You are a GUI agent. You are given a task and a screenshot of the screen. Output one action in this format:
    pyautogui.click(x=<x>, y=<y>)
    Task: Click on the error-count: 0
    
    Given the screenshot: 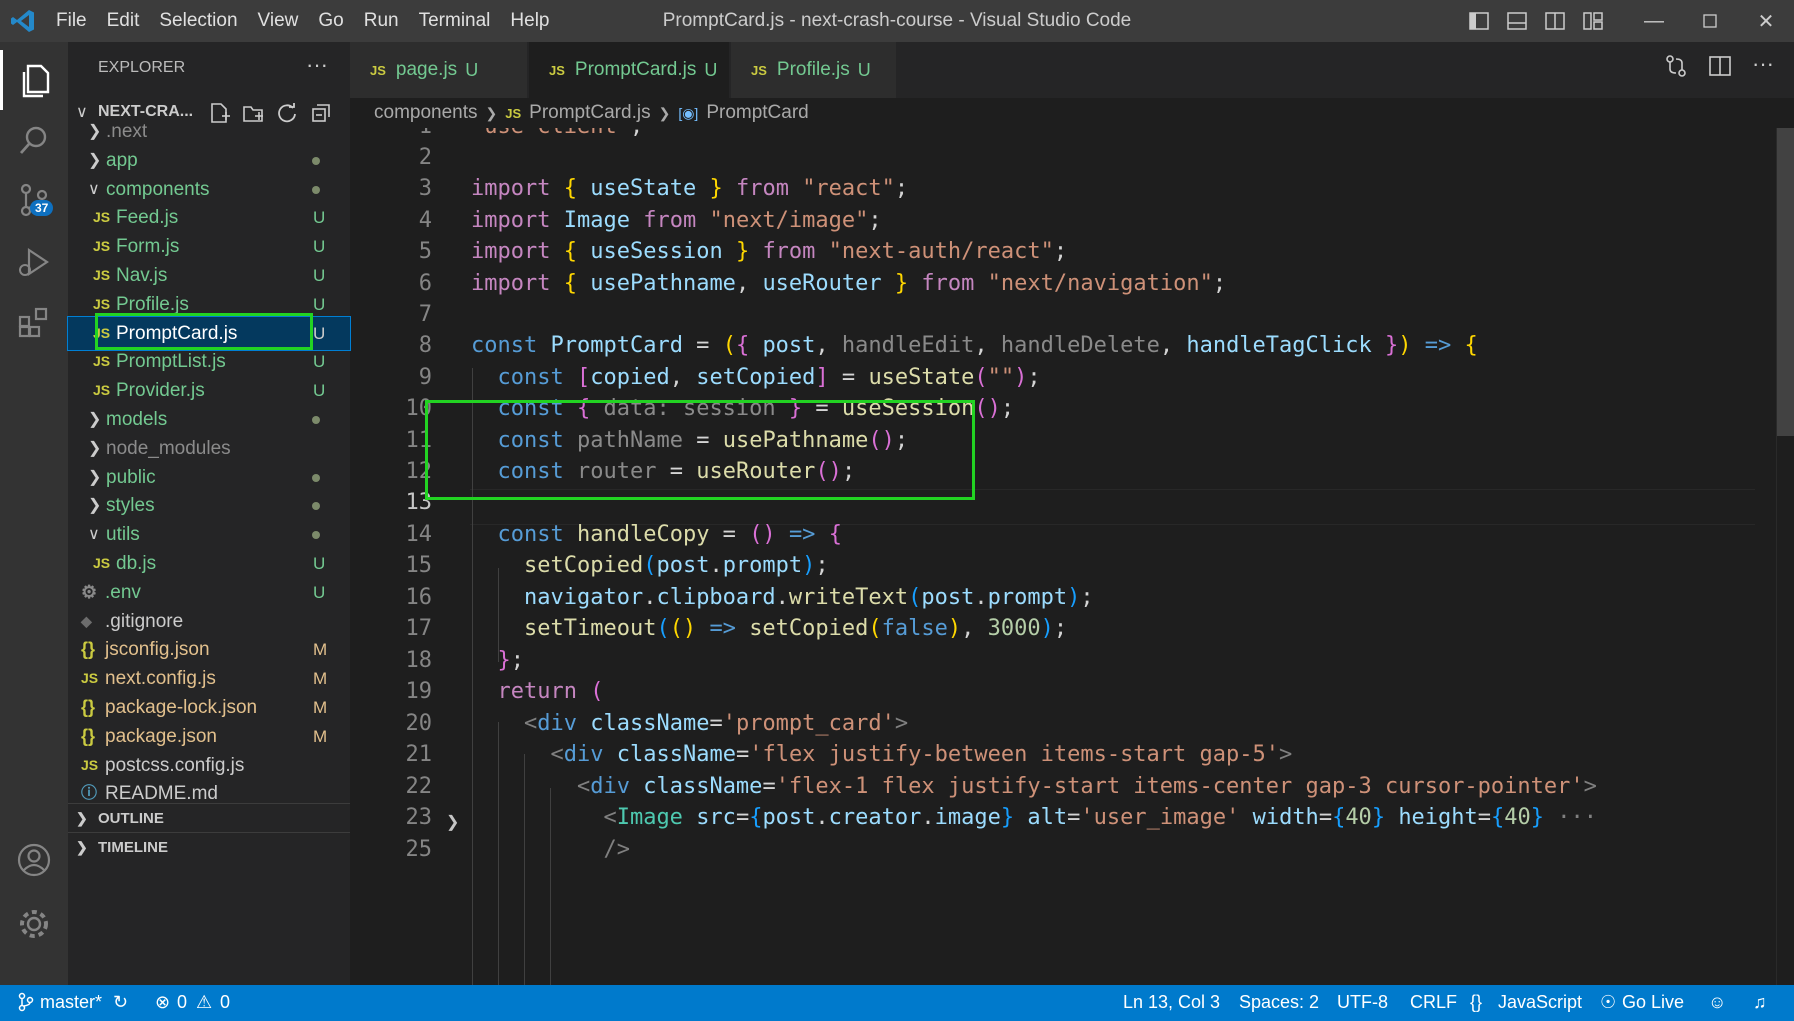 What is the action you would take?
    pyautogui.click(x=182, y=1002)
    